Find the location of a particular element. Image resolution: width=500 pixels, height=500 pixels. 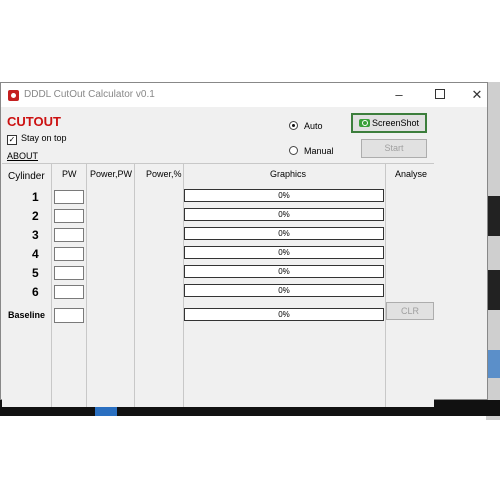

header-power-pw: Power,PW is located at coordinates (111, 174).